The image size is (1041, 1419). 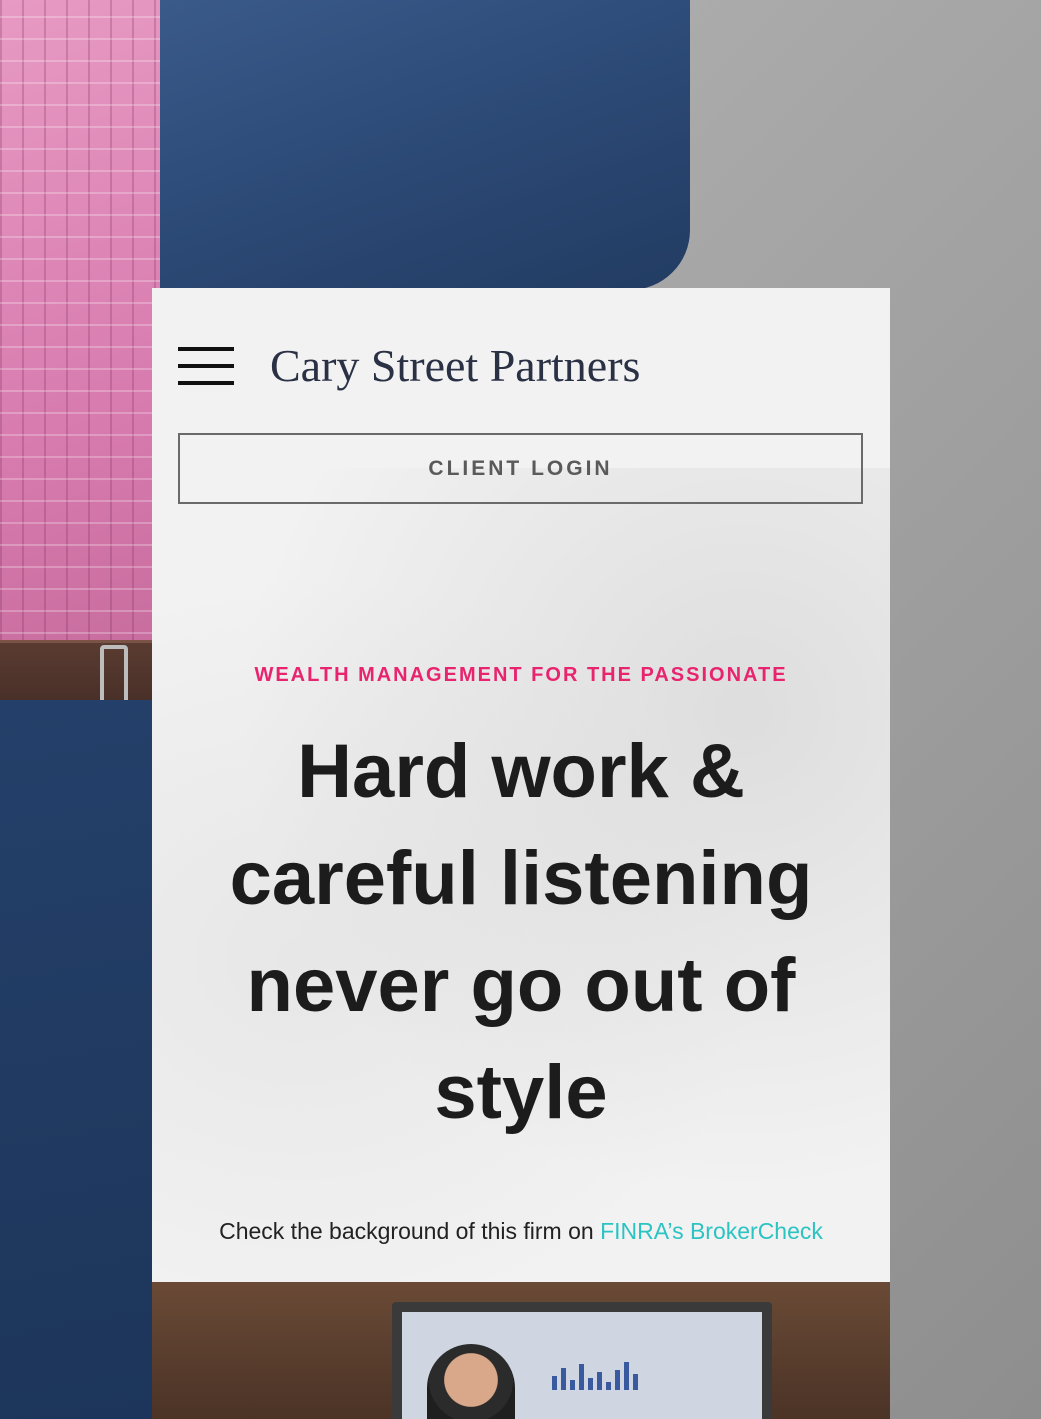 I want to click on hero-eyebrow: WEALTH MANAGEMENT FOR THE PASSIONATE, so click(x=521, y=675).